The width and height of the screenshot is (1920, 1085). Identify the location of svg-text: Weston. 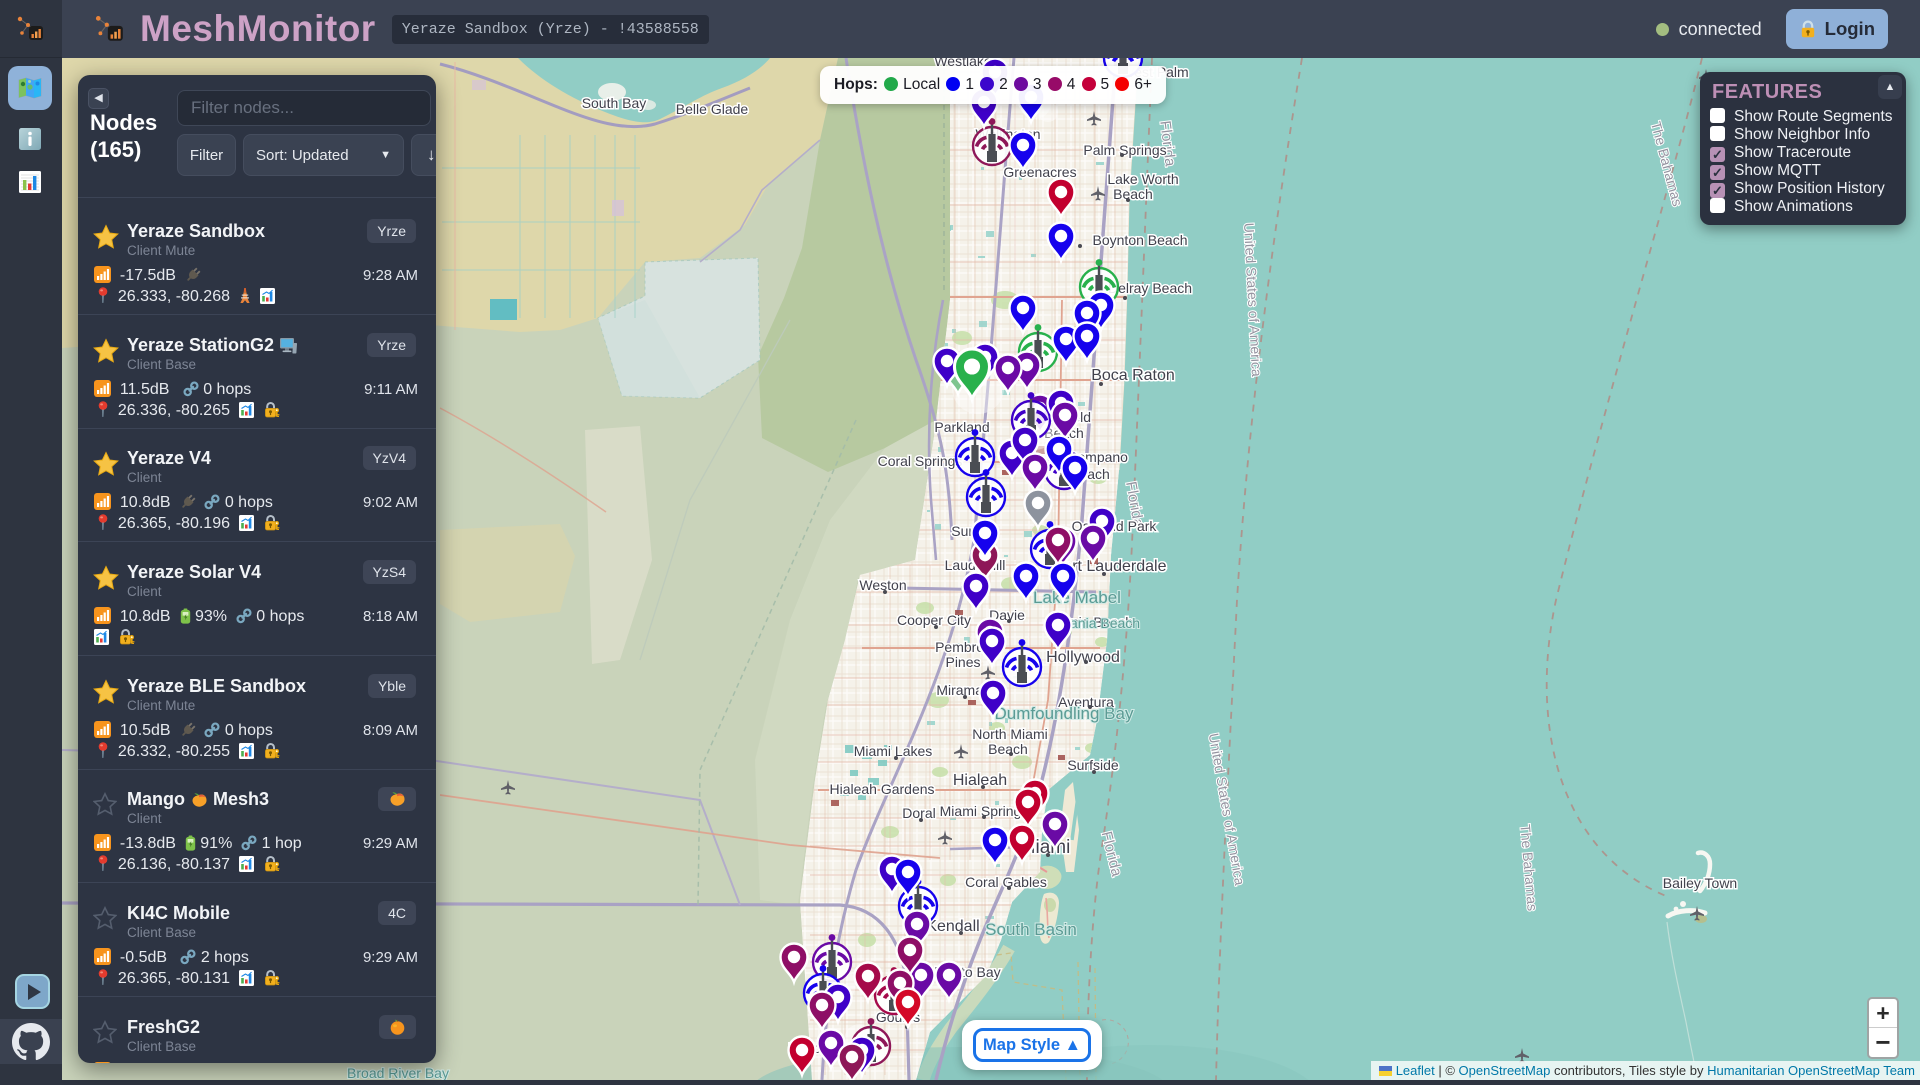
(882, 585).